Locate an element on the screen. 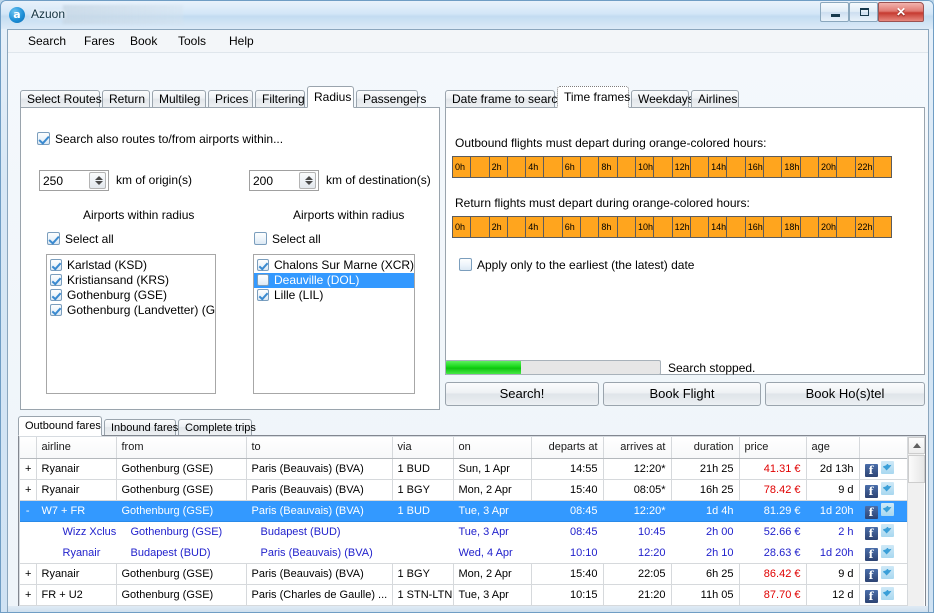 The height and width of the screenshot is (613, 934). col-on: on is located at coordinates (492, 448).